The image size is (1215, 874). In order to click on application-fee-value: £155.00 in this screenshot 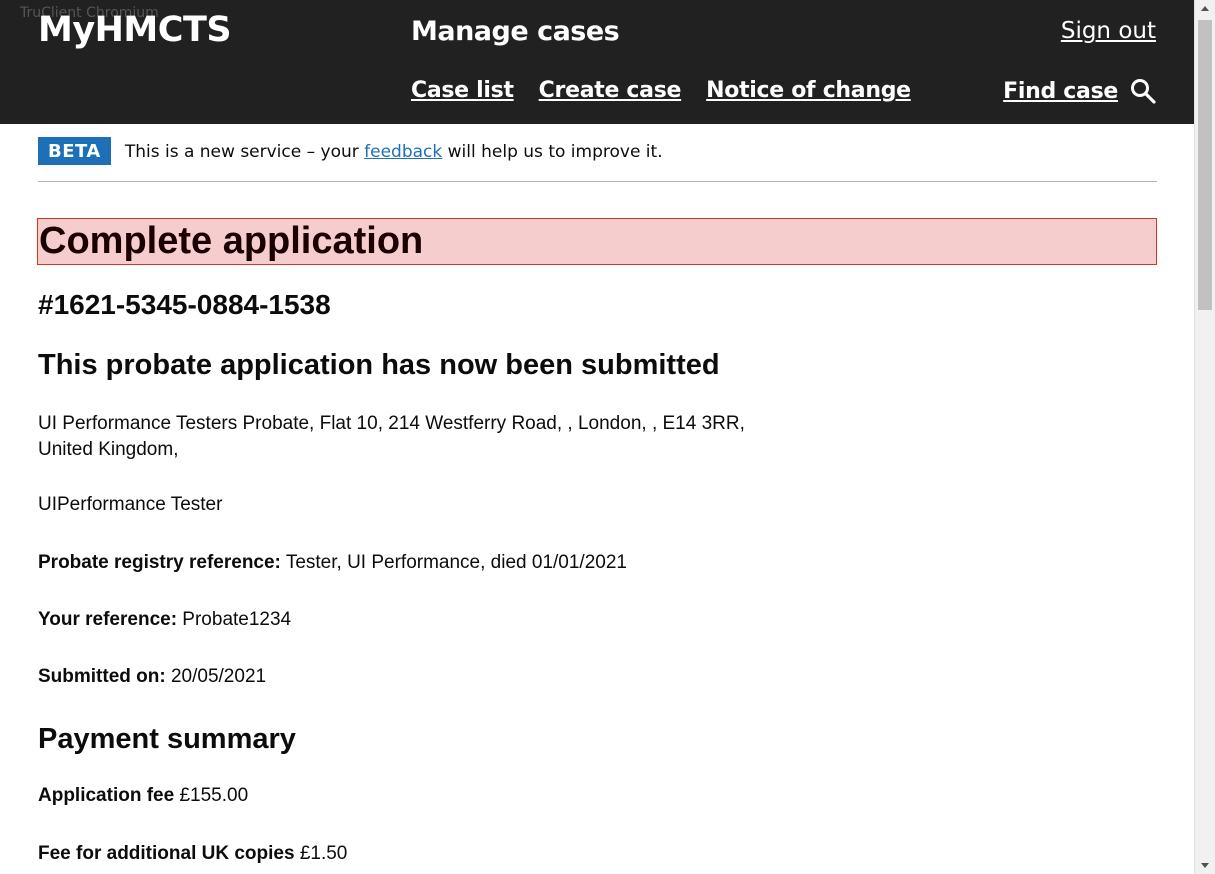, I will do `click(211, 795)`.